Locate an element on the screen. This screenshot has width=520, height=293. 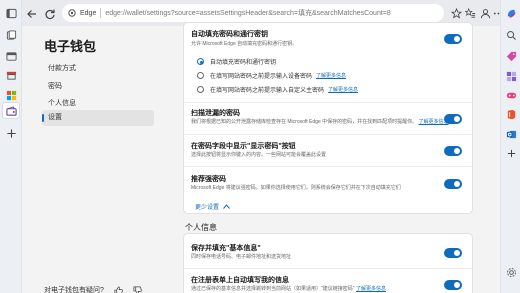
radio-label: 在填写网站密码之前提示输入自定义主密码 is located at coordinates (267, 91).